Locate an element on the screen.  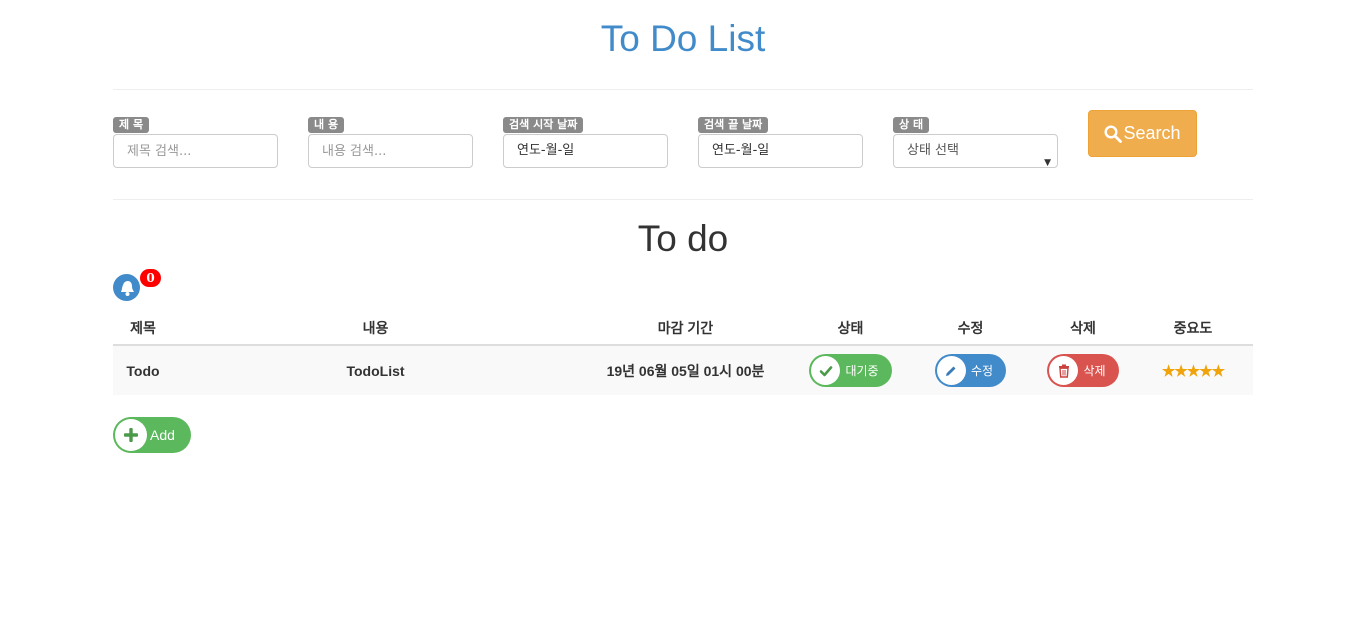
edit-button: 수정 is located at coordinates (970, 370).